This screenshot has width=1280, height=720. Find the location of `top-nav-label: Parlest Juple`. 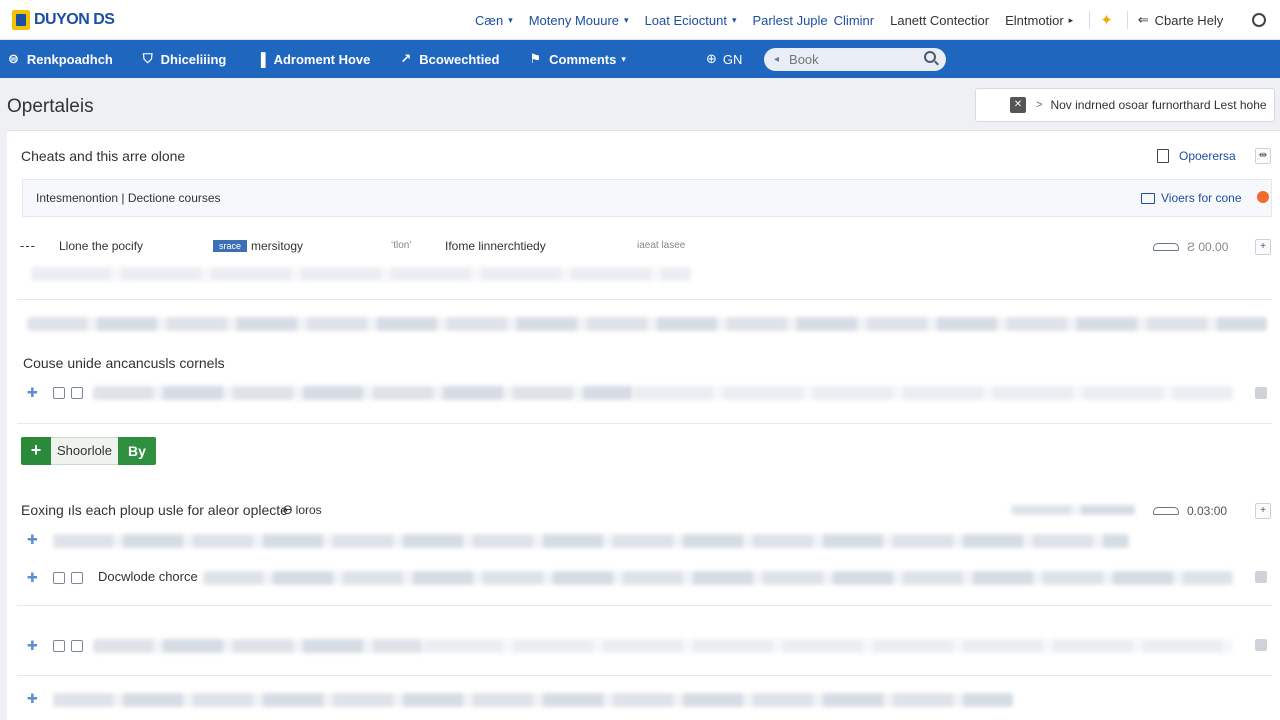

top-nav-label: Parlest Juple is located at coordinates (790, 20).